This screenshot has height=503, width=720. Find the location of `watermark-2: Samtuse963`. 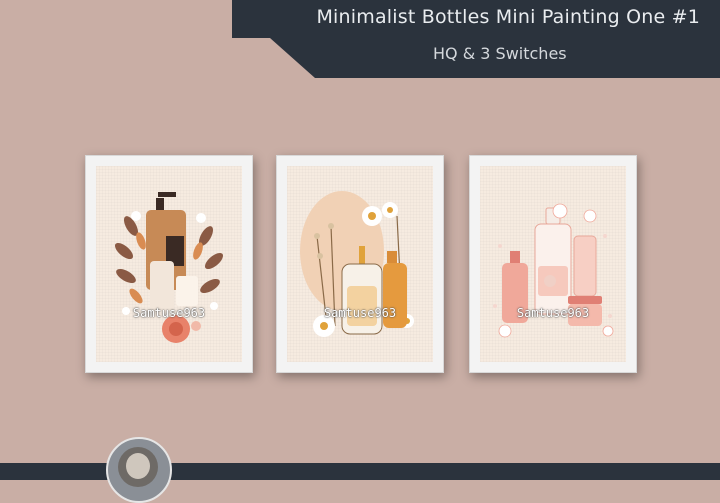

watermark-2: Samtuse963 is located at coordinates (360, 313).